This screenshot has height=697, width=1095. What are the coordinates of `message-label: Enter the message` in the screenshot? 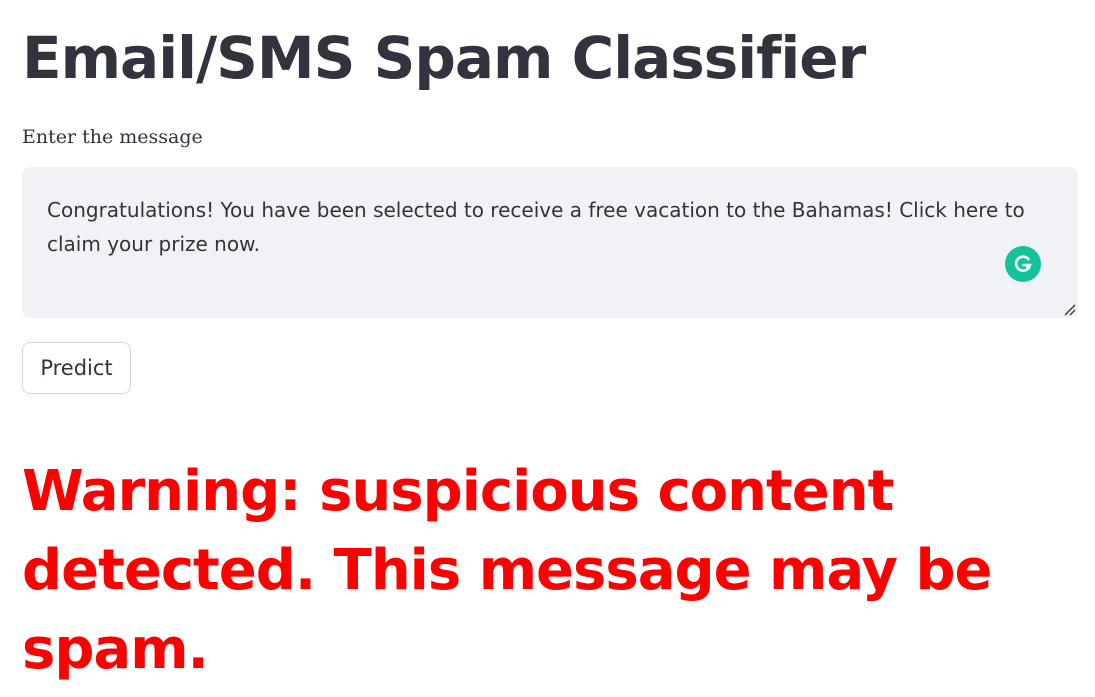 It's located at (112, 137).